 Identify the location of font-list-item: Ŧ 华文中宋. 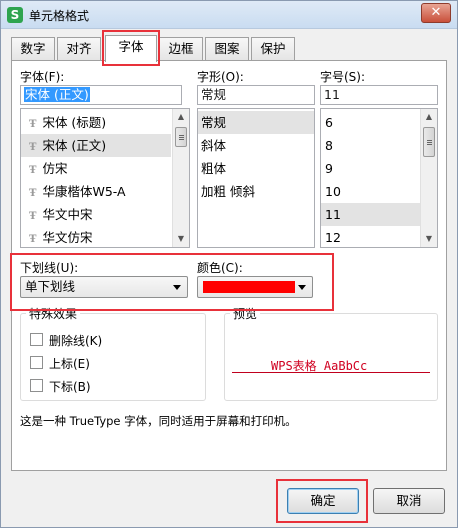
(96, 214).